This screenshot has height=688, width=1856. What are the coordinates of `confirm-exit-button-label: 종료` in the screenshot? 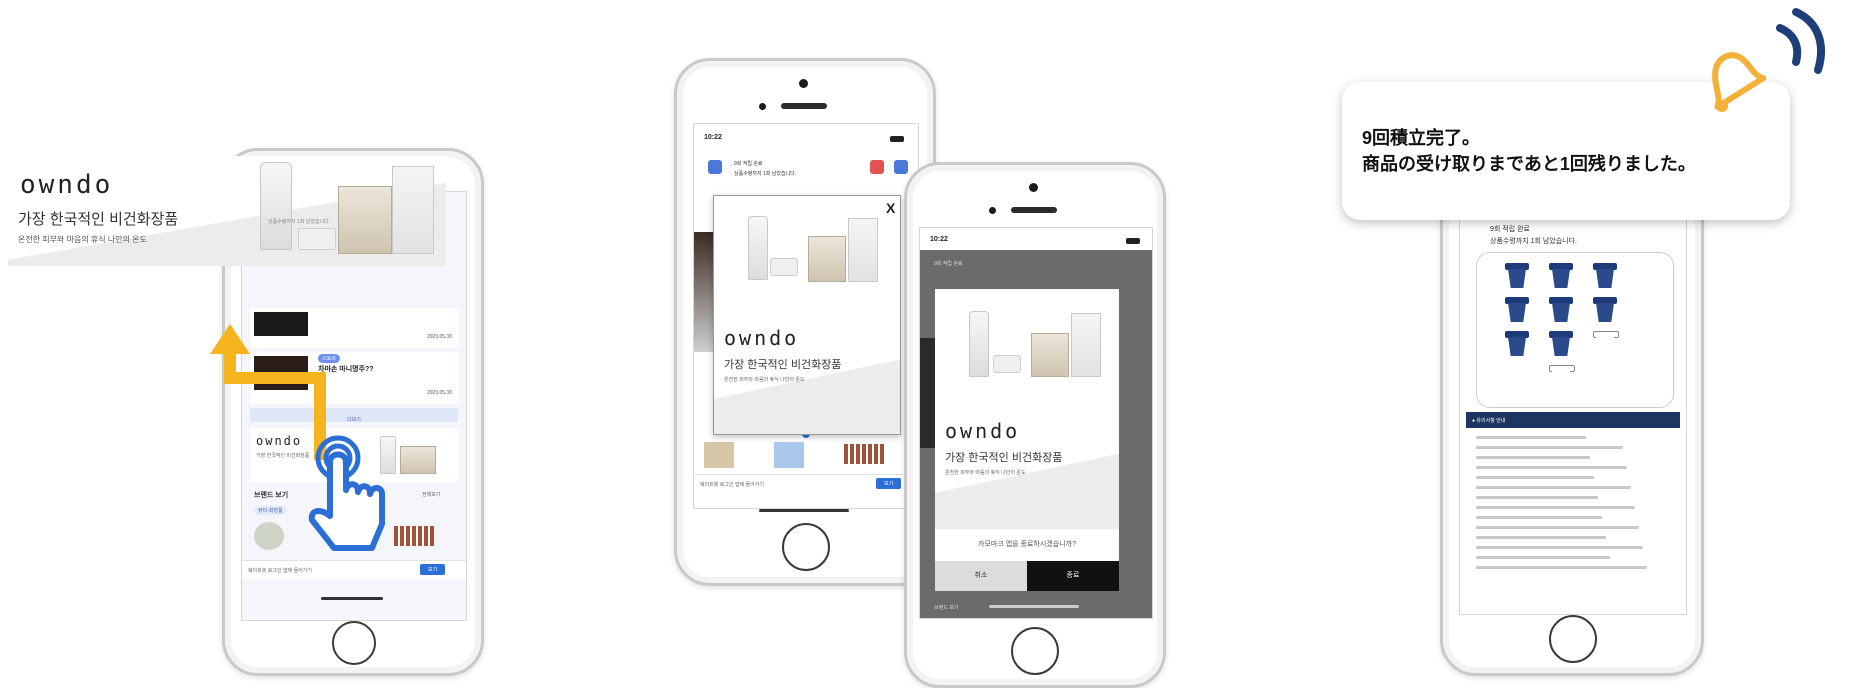 It's located at (1073, 575).